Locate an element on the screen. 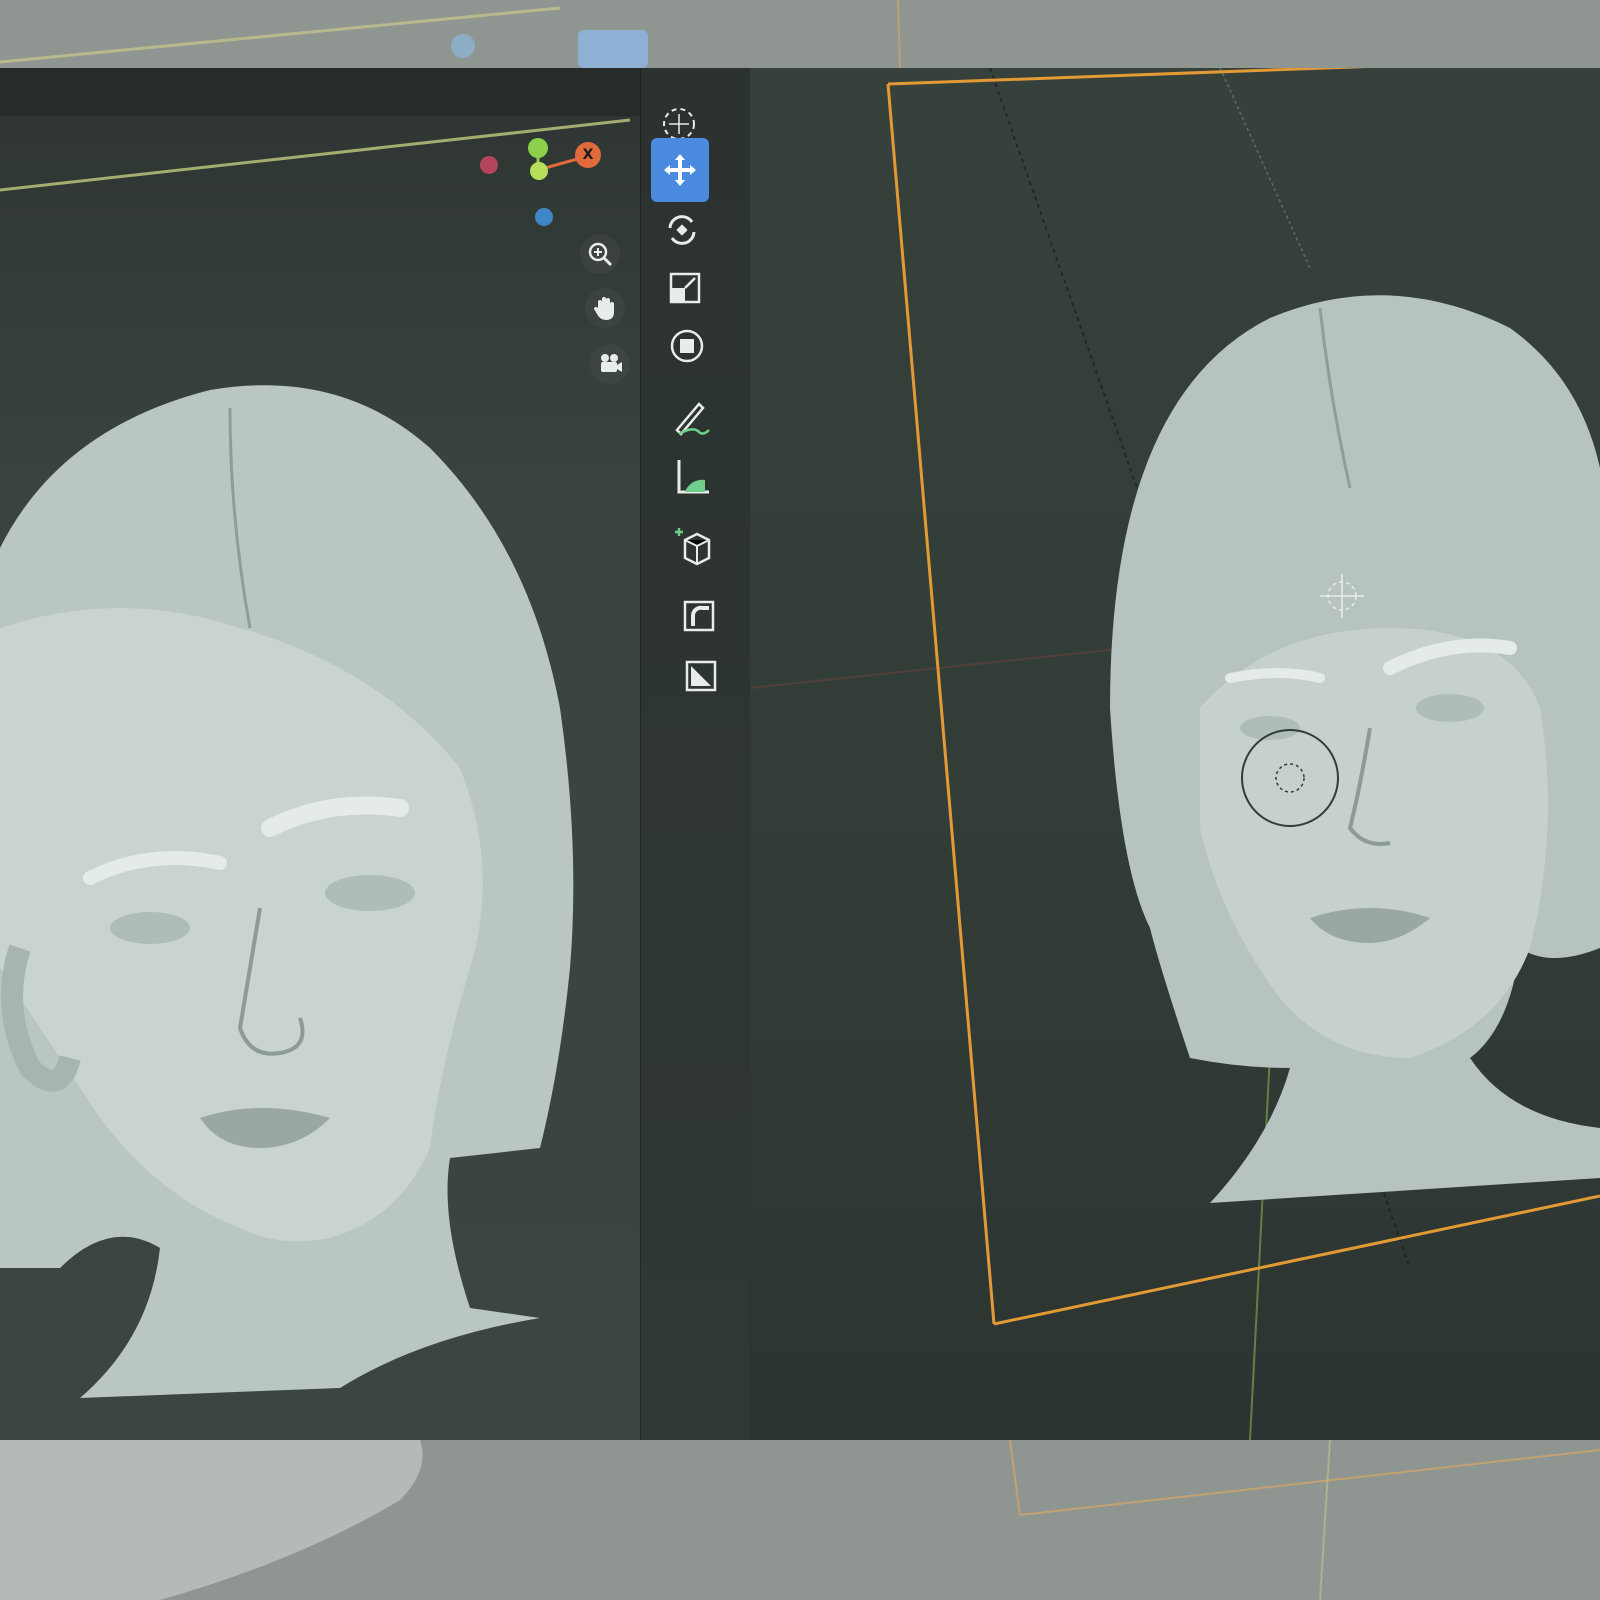 This screenshot has width=1600, height=1600. annotate-icon is located at coordinates (691, 418).